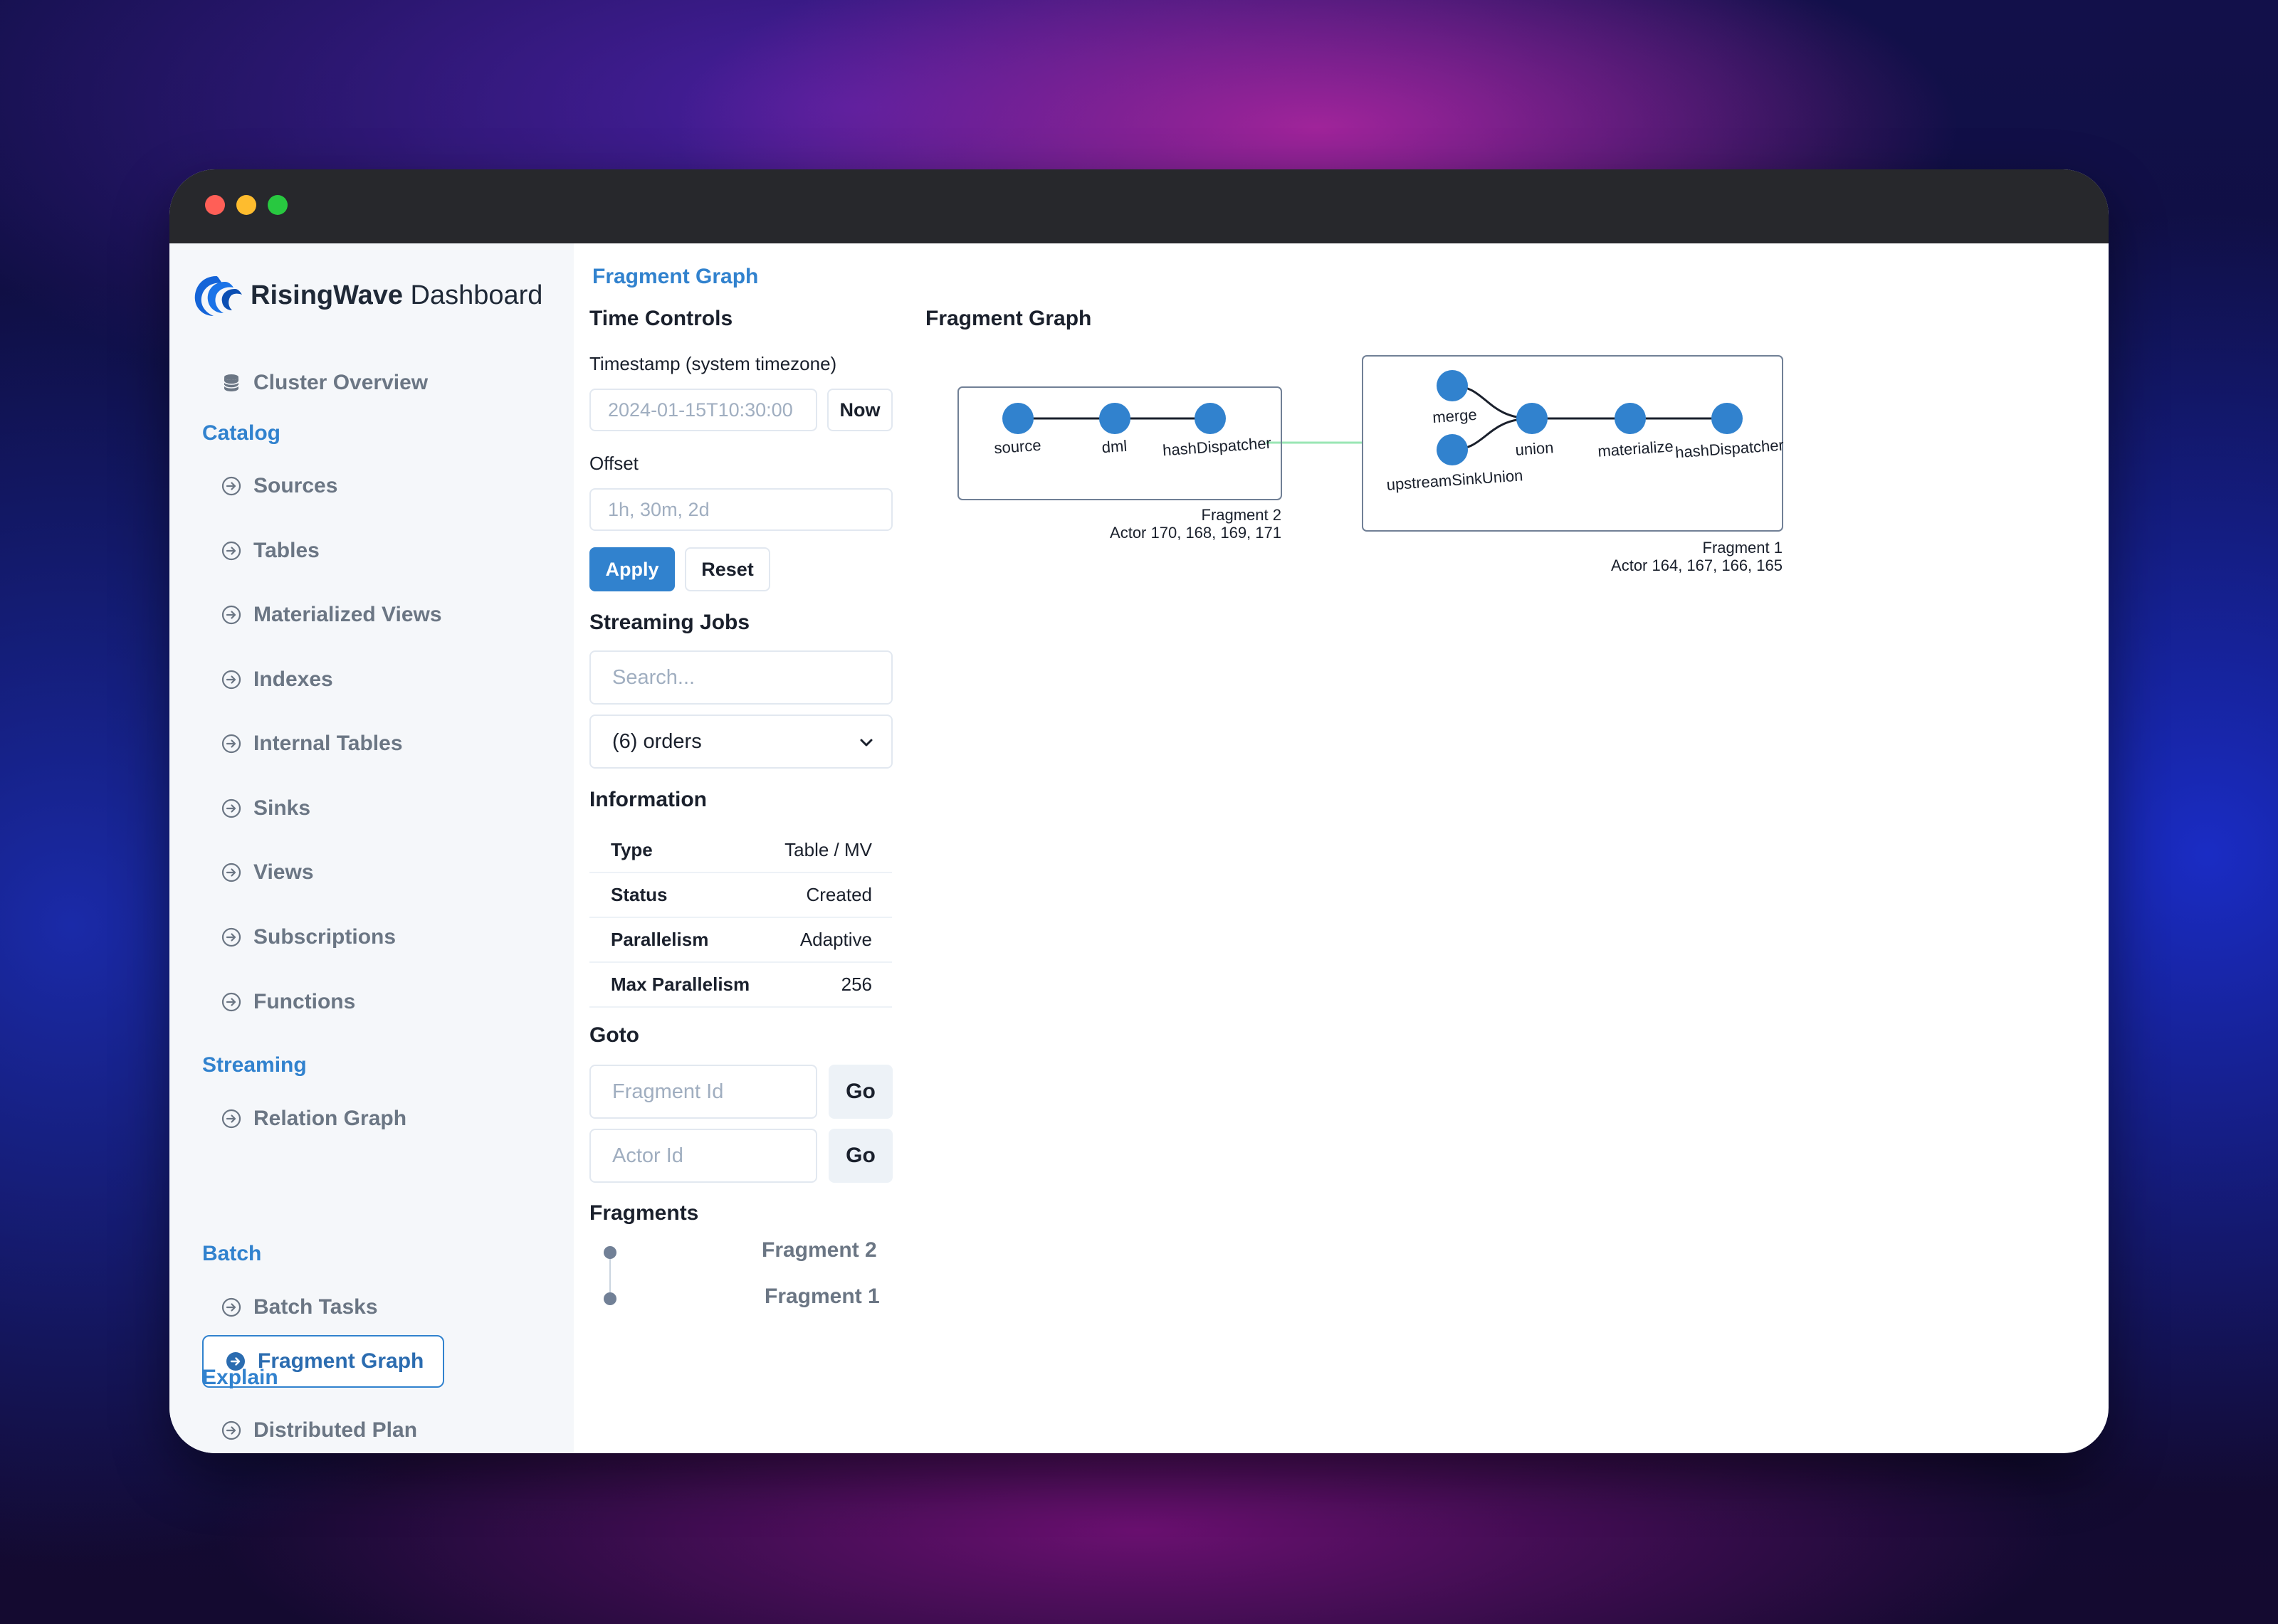  What do you see at coordinates (472, 295) in the screenshot?
I see `brand-suffix: Dashboard` at bounding box center [472, 295].